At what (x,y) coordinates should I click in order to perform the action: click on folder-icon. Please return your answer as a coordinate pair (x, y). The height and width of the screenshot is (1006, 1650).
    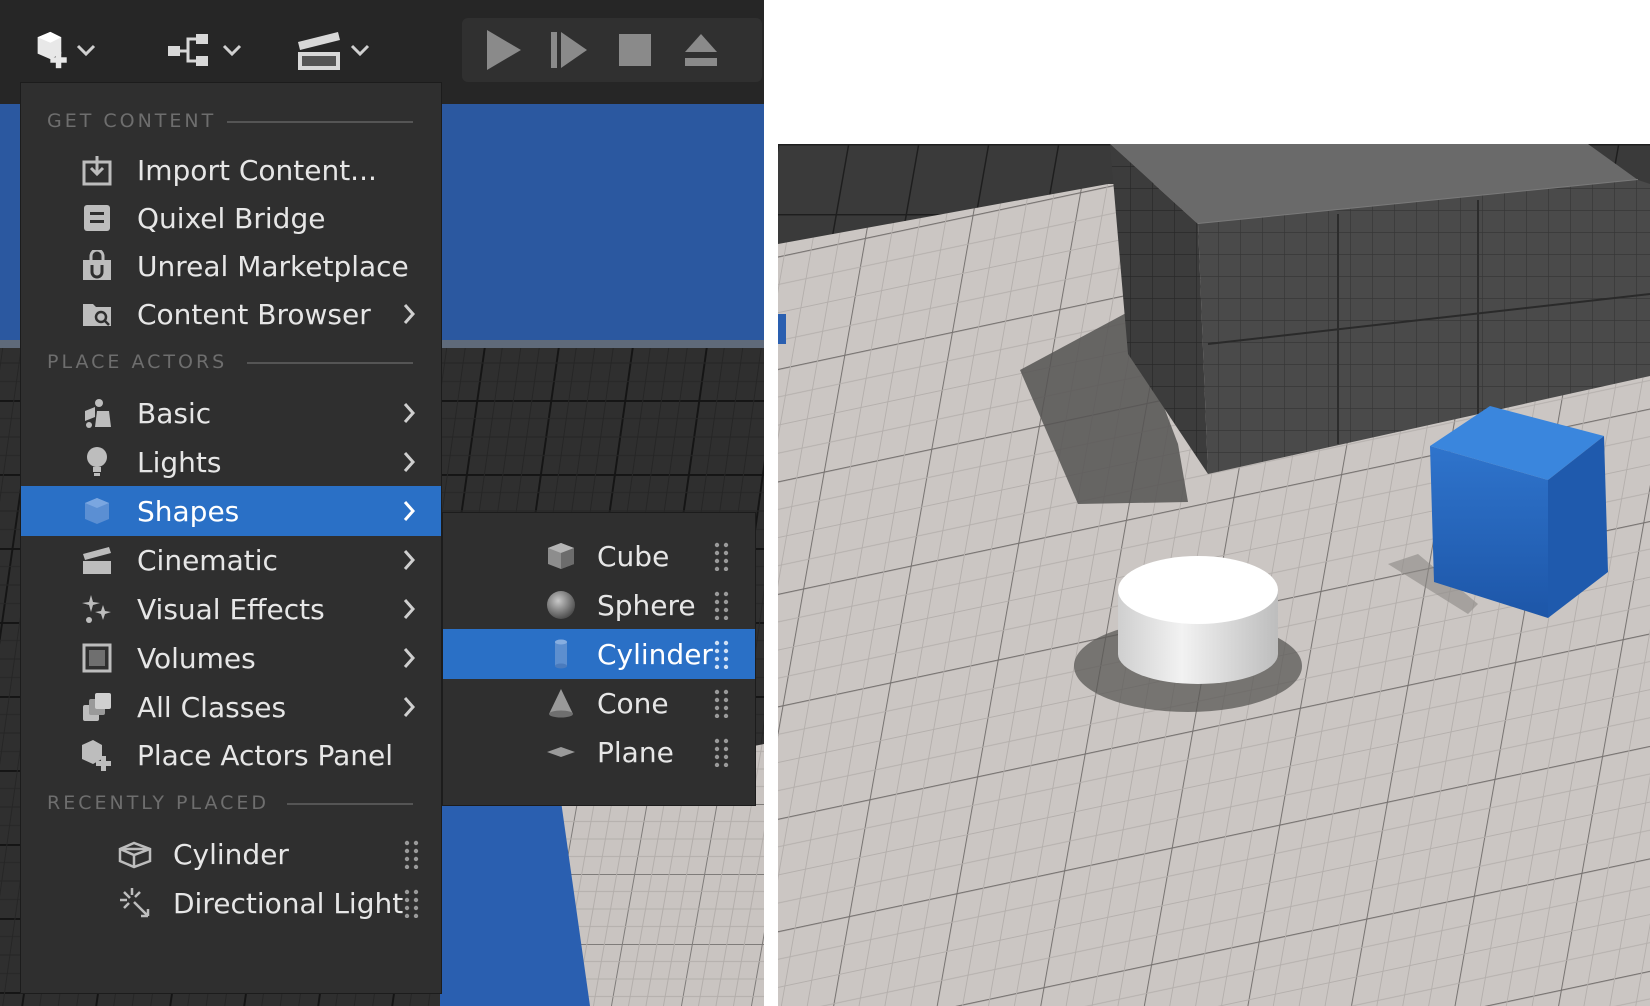
    Looking at the image, I should click on (97, 314).